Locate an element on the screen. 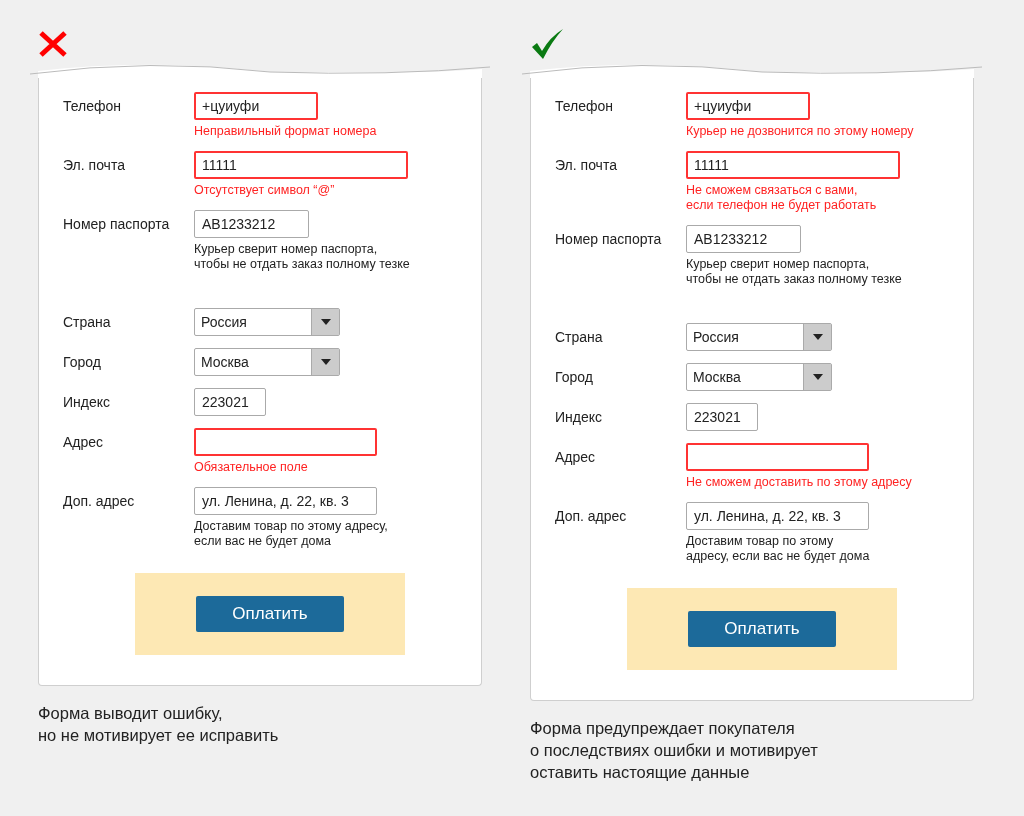  caption-text: Форма выводит ошибку, но не мотивирует ее исправить is located at coordinates (159, 724).